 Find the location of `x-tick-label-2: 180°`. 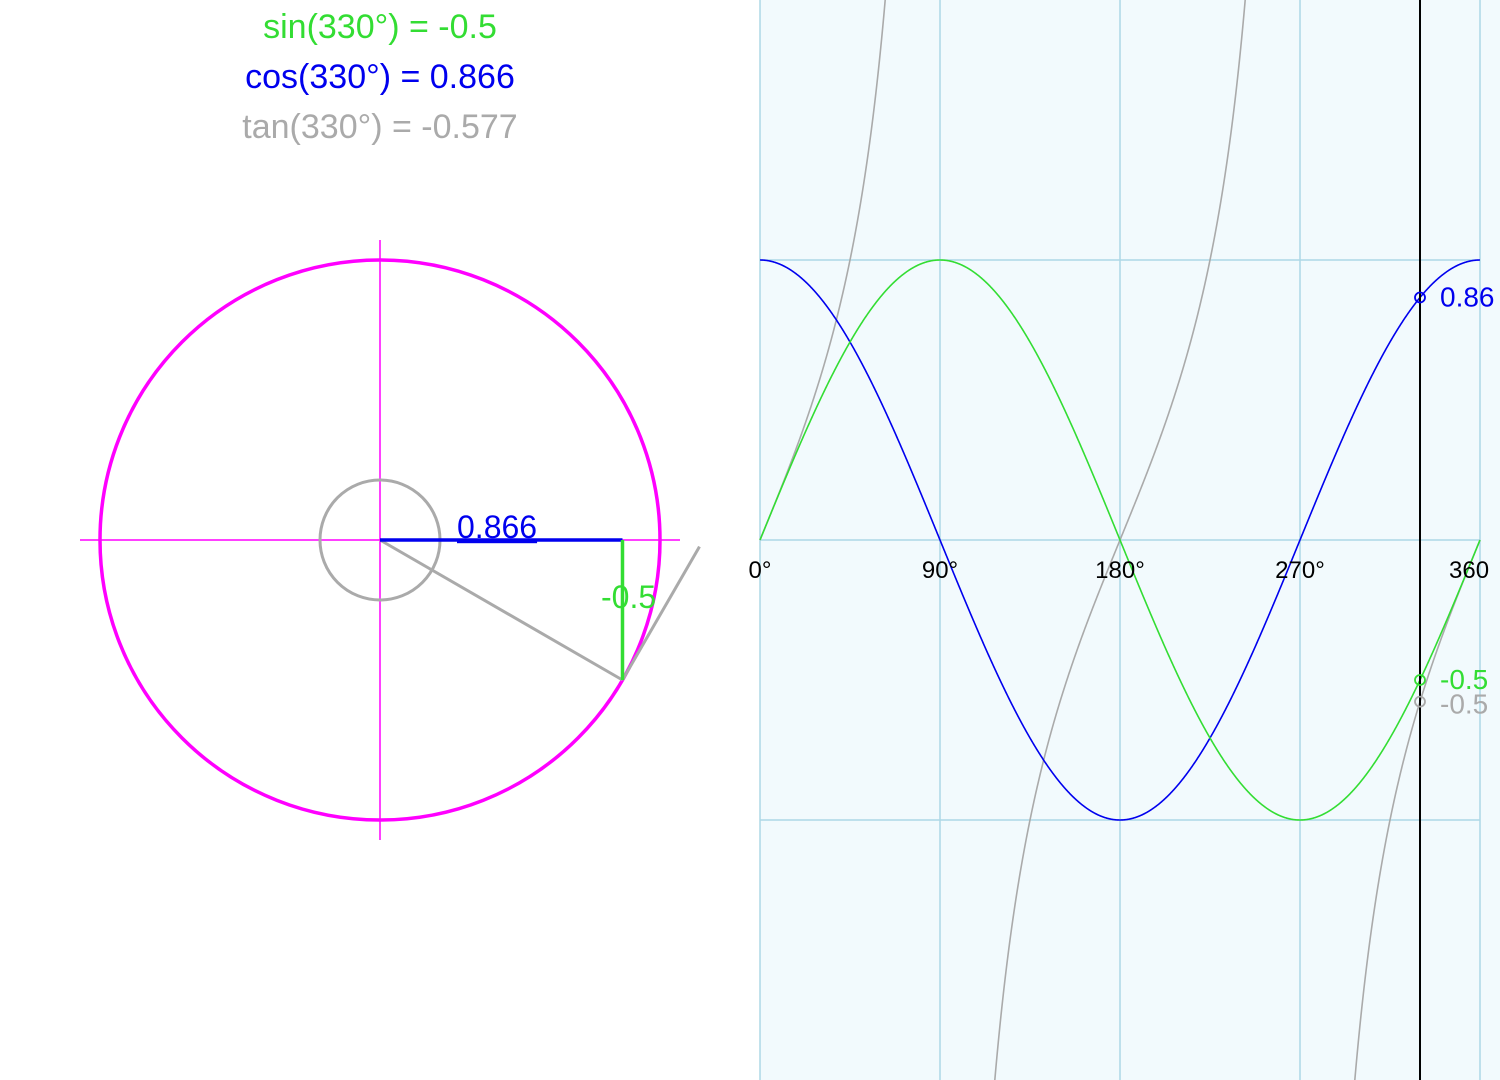

x-tick-label-2: 180° is located at coordinates (1120, 570).